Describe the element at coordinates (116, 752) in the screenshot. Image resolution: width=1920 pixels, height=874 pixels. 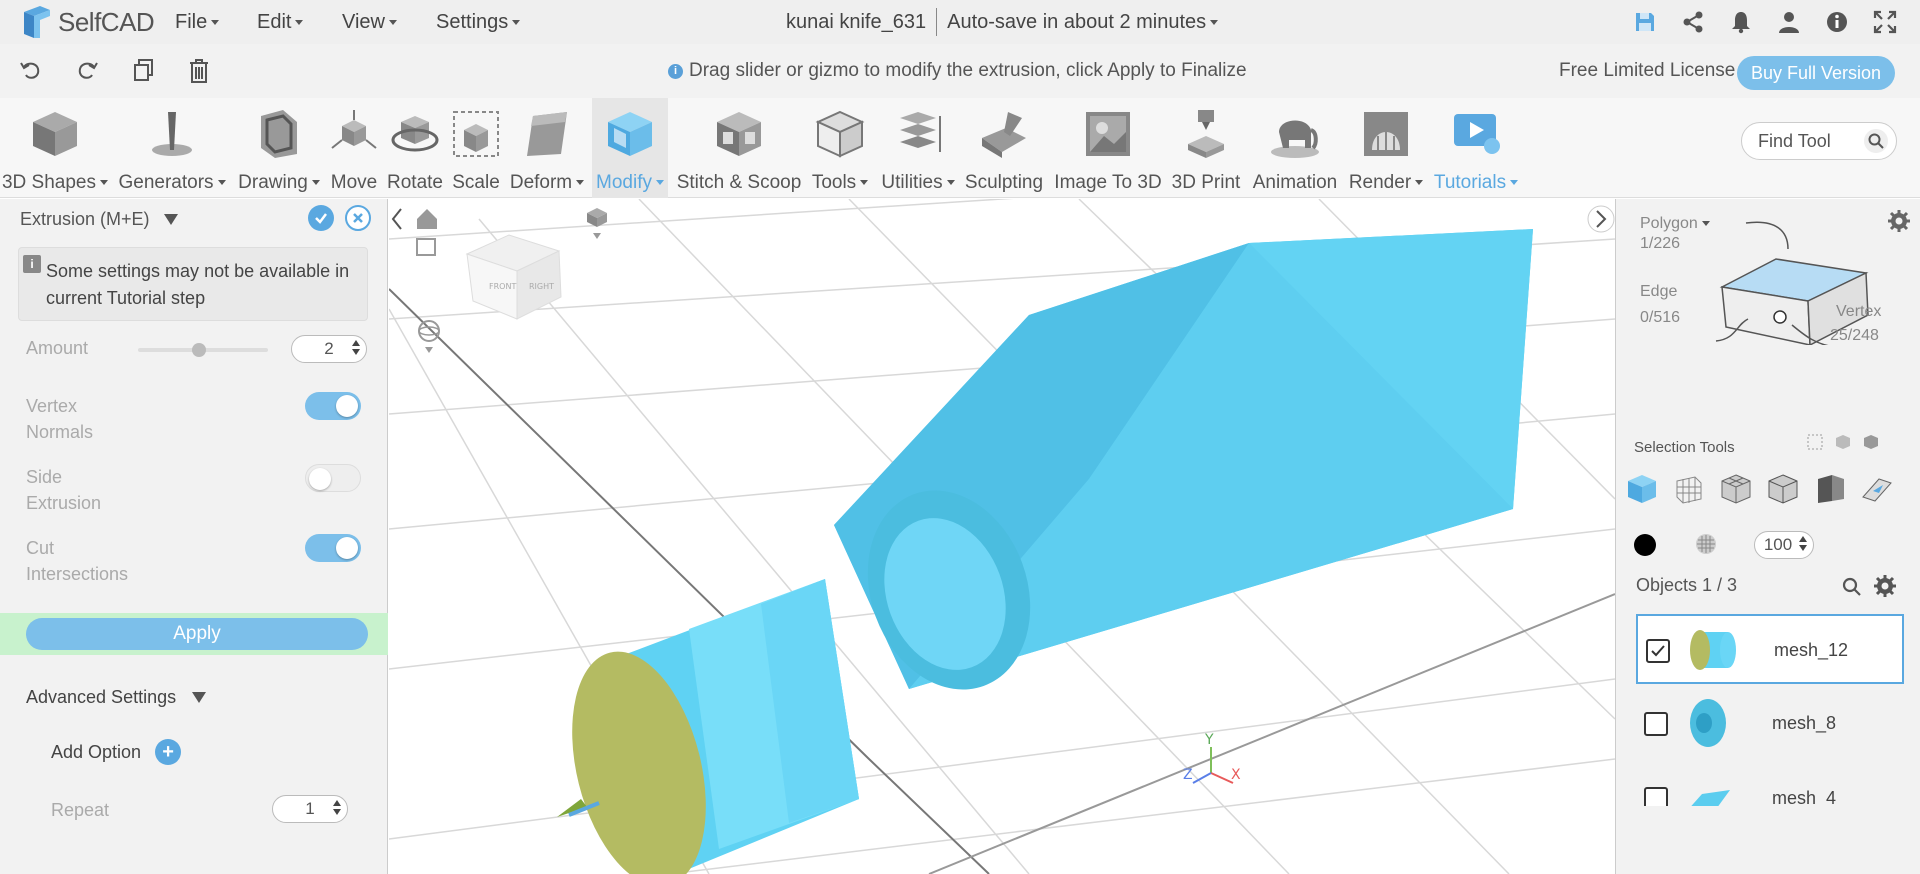
I see `add-option-row: Add Option +` at that location.